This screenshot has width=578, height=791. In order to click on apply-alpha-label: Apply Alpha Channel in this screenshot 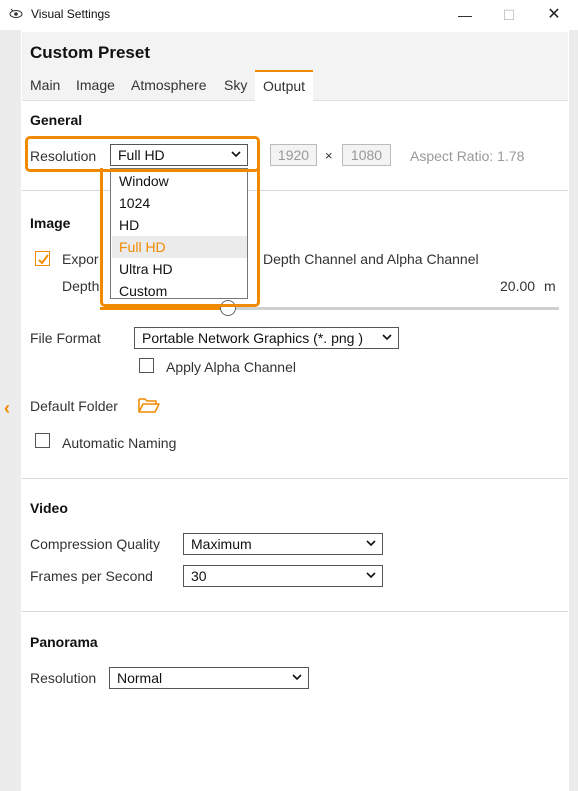, I will do `click(231, 367)`.